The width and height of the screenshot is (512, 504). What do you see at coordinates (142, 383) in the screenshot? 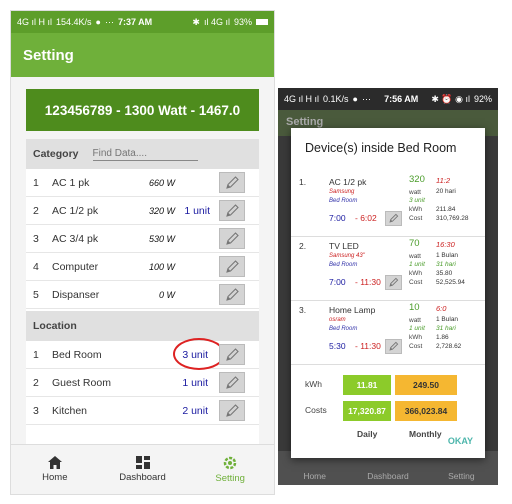
I see `location-row: 2 Guest Room 1 unit` at bounding box center [142, 383].